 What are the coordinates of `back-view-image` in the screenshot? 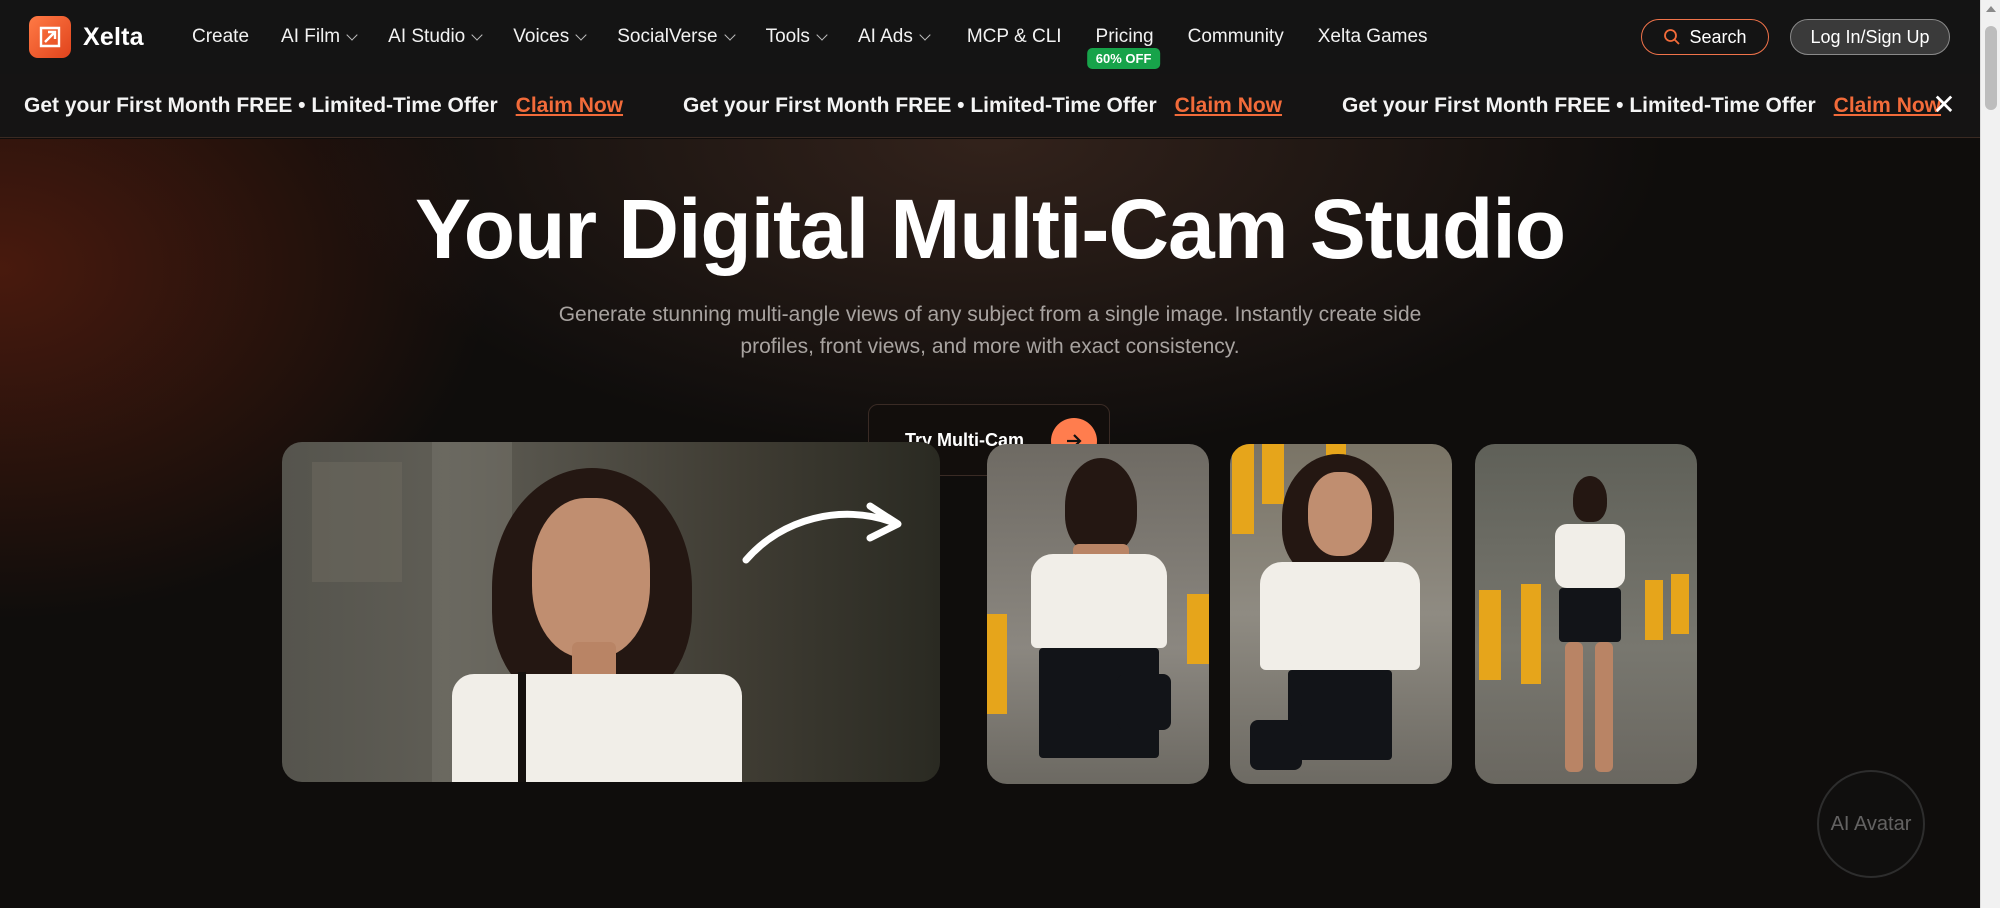 It's located at (1098, 614).